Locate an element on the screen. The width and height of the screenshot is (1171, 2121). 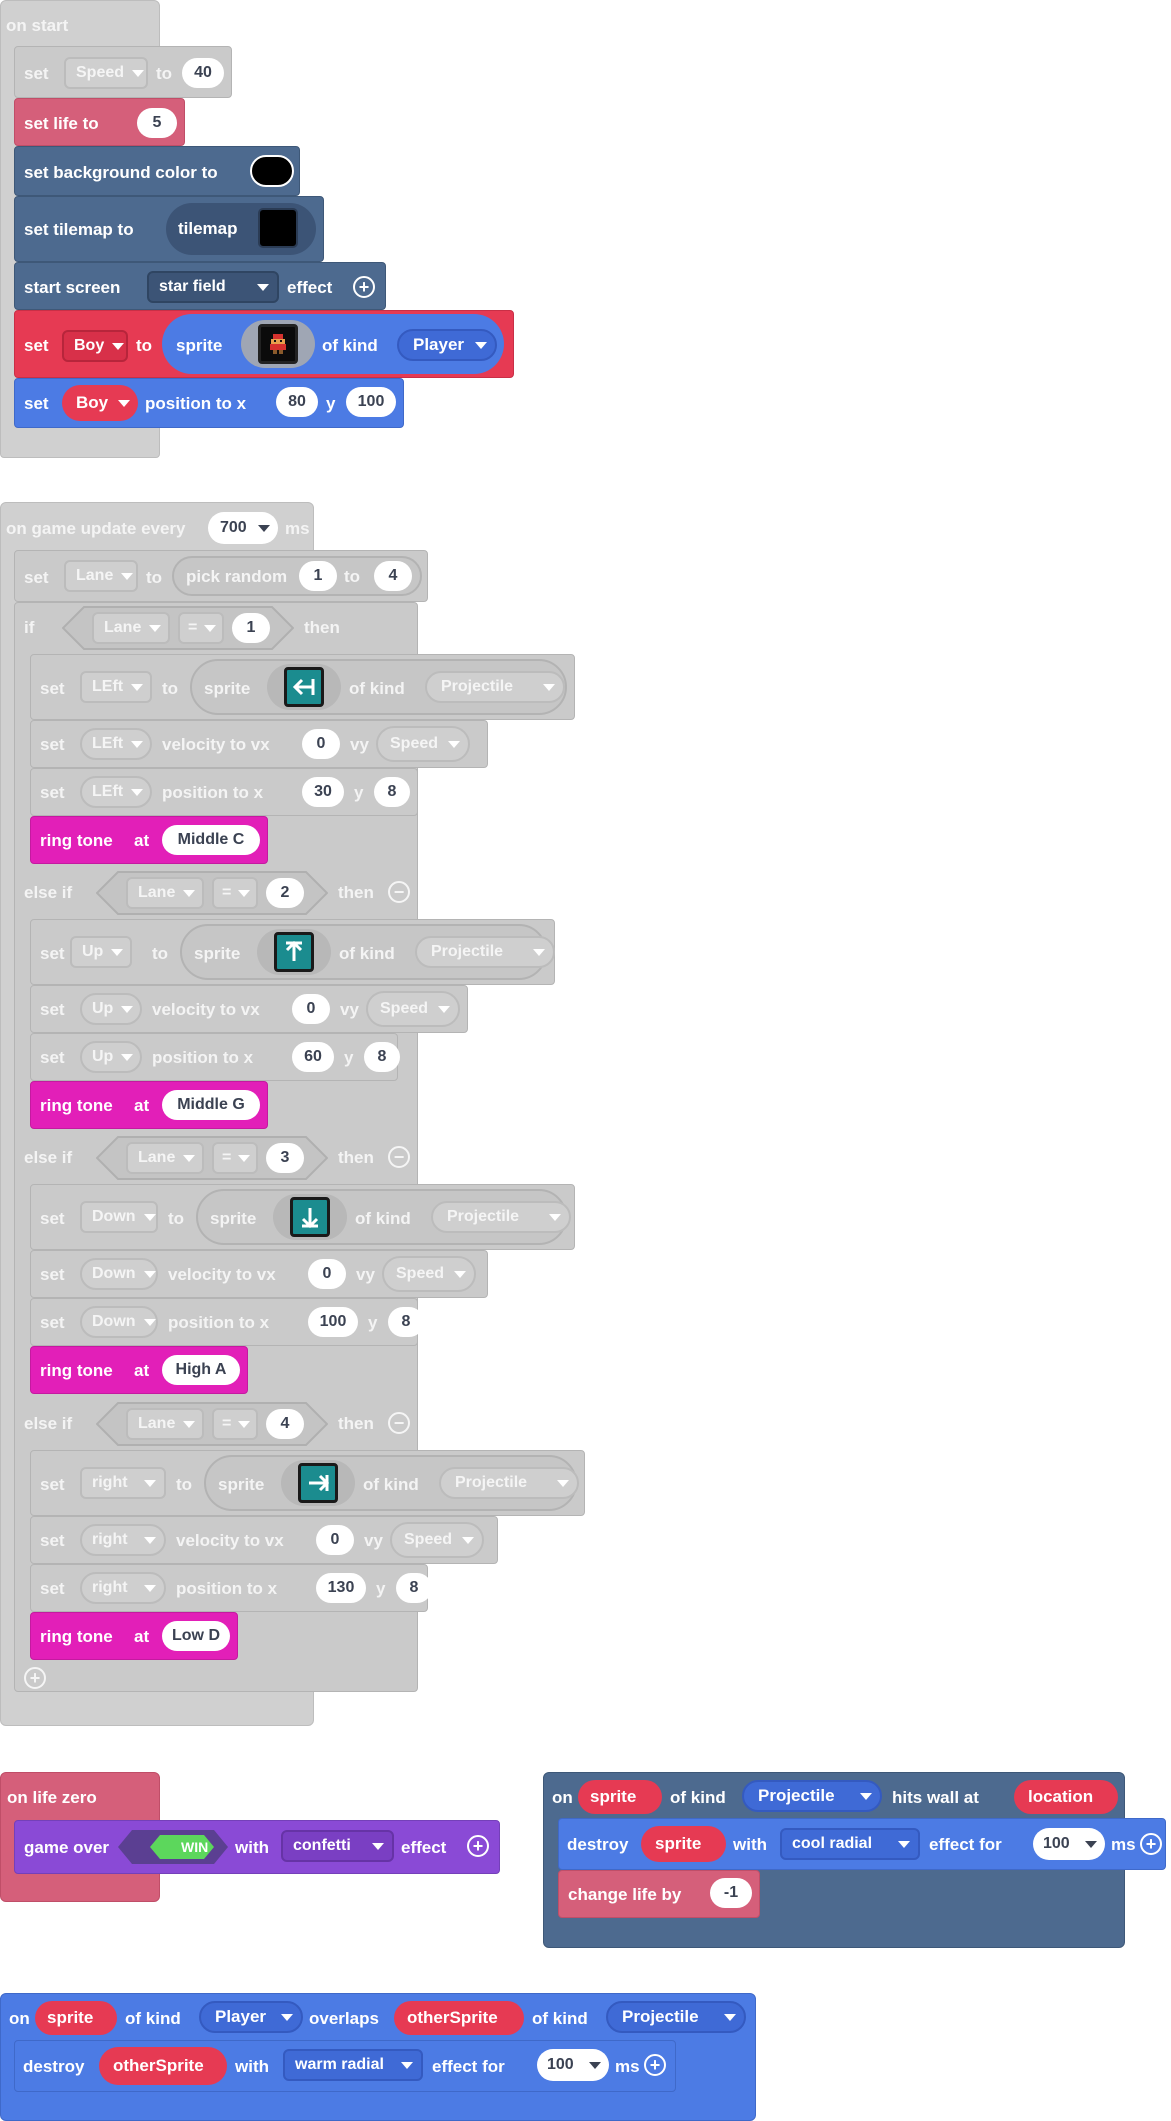
condition-value-input: 4 is located at coordinates (285, 1424).